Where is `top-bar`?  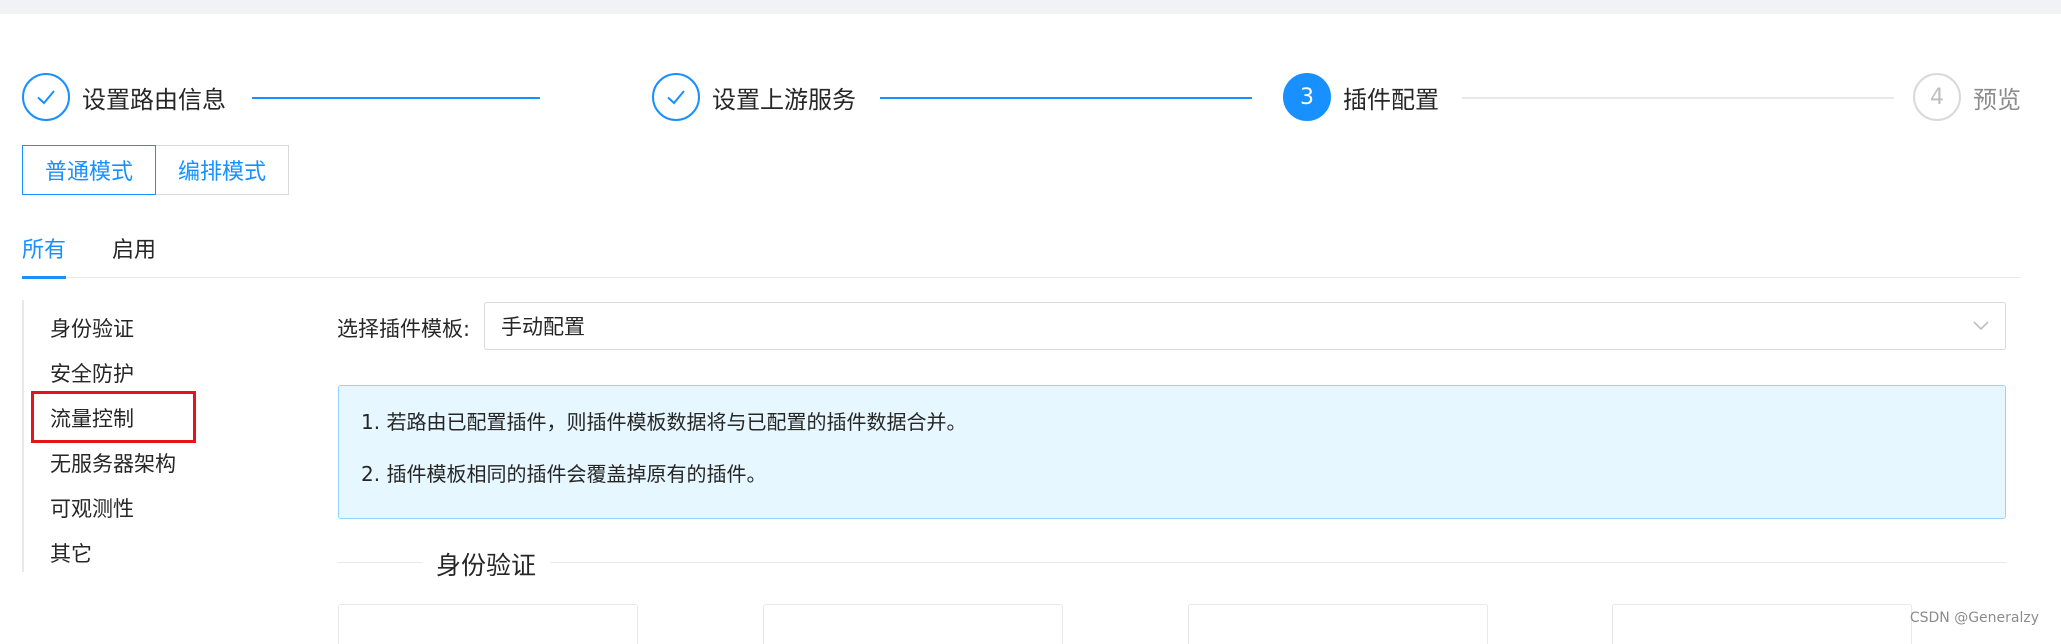 top-bar is located at coordinates (1030, 7).